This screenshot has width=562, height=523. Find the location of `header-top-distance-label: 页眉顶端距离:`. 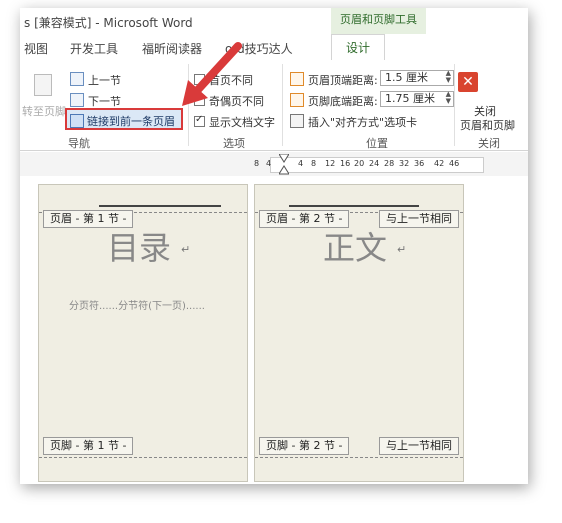

header-top-distance-label: 页眉顶端距离: is located at coordinates (334, 80).